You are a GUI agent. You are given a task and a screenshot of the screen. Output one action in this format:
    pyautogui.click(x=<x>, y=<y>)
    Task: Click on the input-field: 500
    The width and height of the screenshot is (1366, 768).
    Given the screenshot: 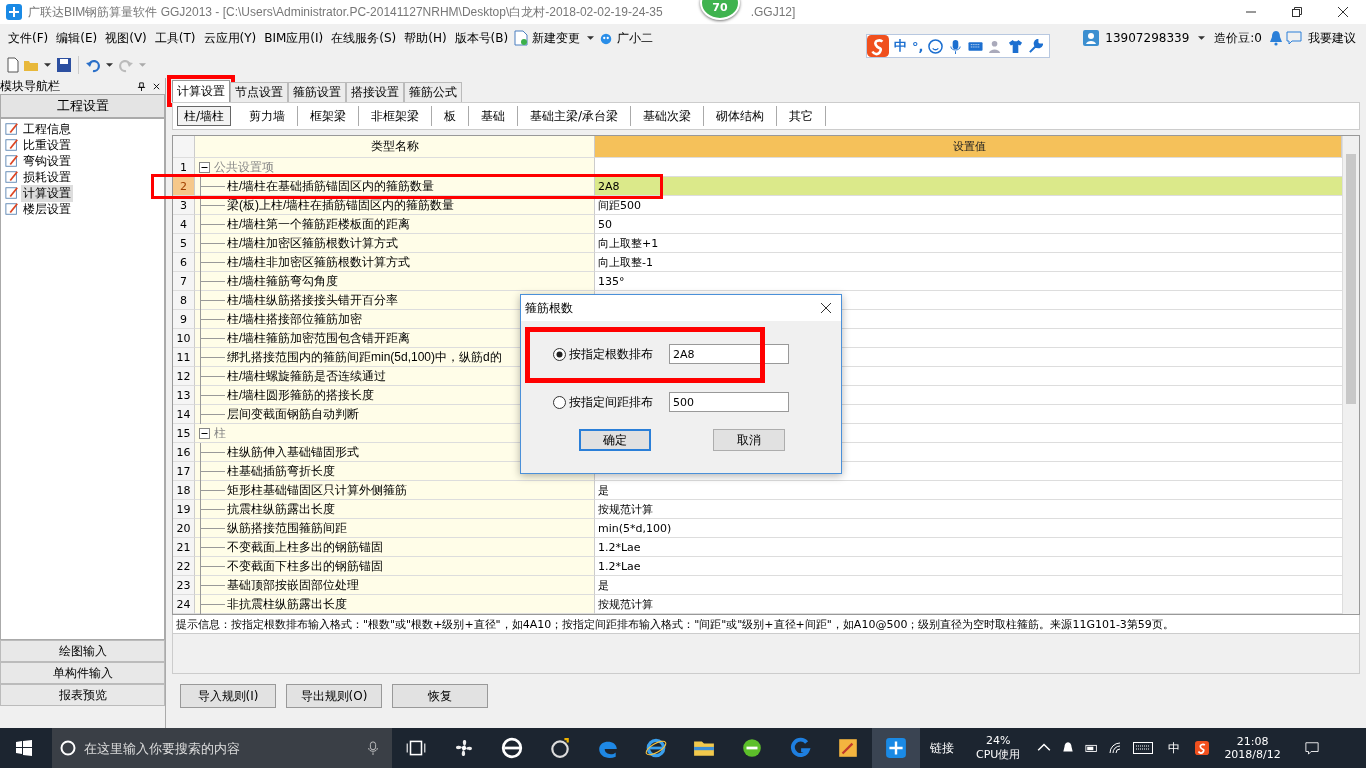 What is the action you would take?
    pyautogui.click(x=729, y=402)
    